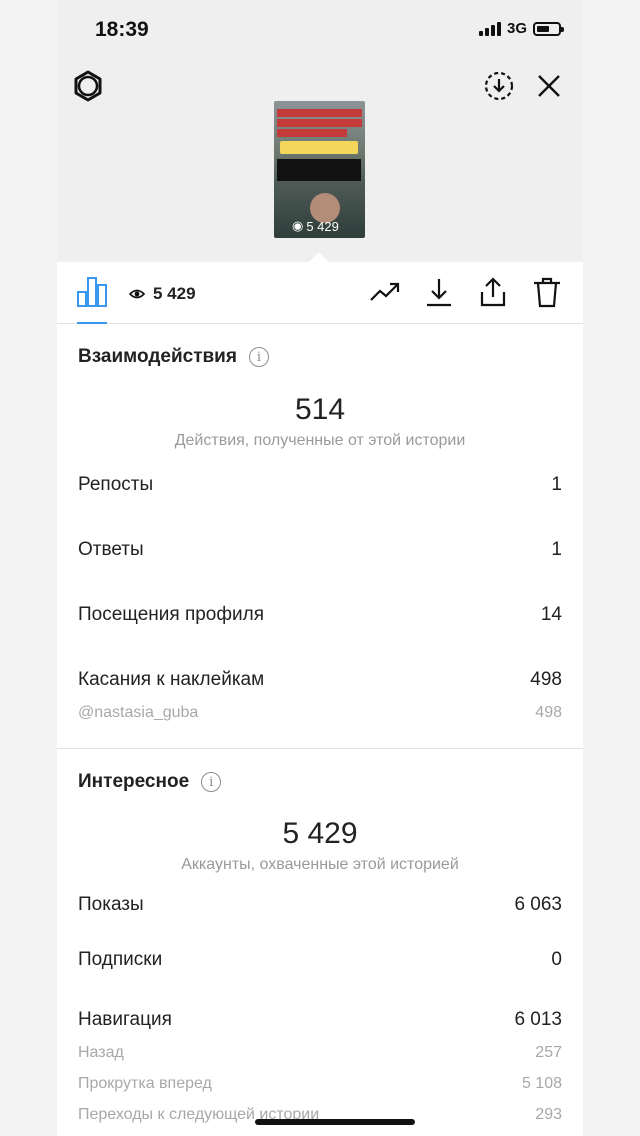 Image resolution: width=640 pixels, height=1136 pixels. Describe the element at coordinates (320, 615) in the screenshot. I see `metric-row-profile-visits: Посещения профиля 14` at that location.